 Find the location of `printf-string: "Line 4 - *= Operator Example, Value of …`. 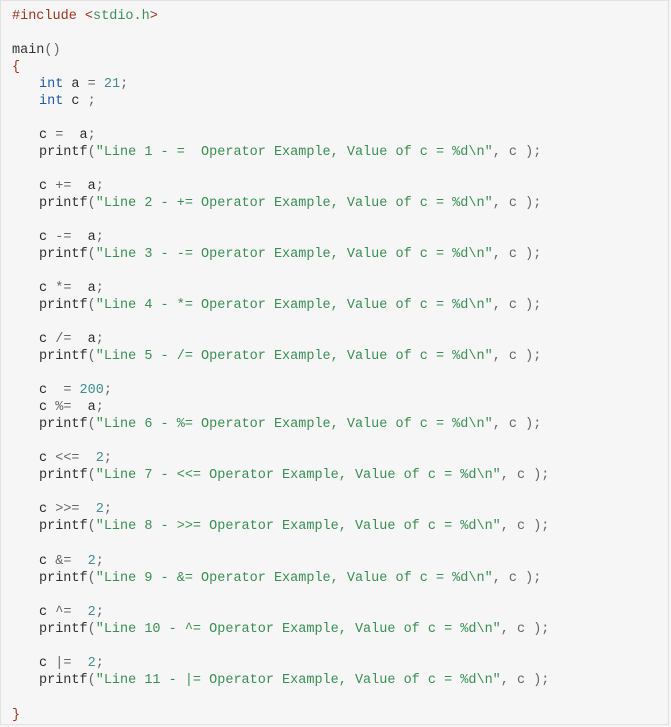

printf-string: "Line 4 - *= Operator Example, Value of … is located at coordinates (294, 305).